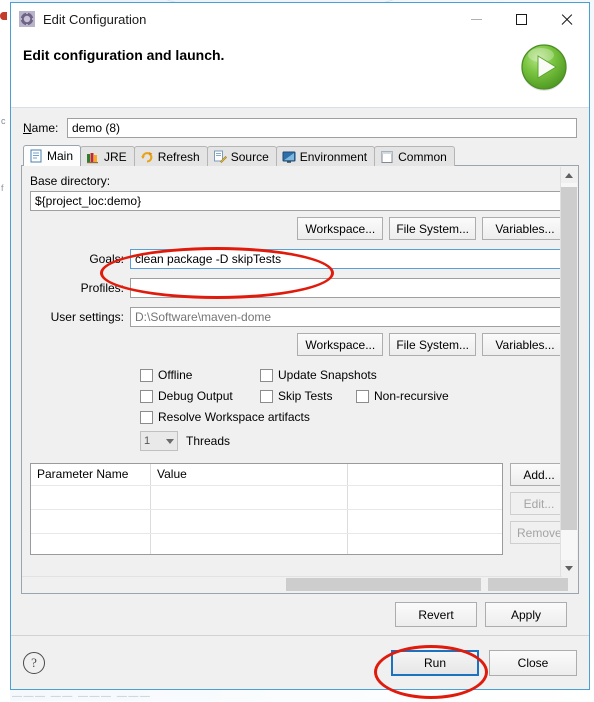 This screenshot has height=702, width=594. I want to click on checkbox-update-snapshots-label: Update Snapshots, so click(327, 375).